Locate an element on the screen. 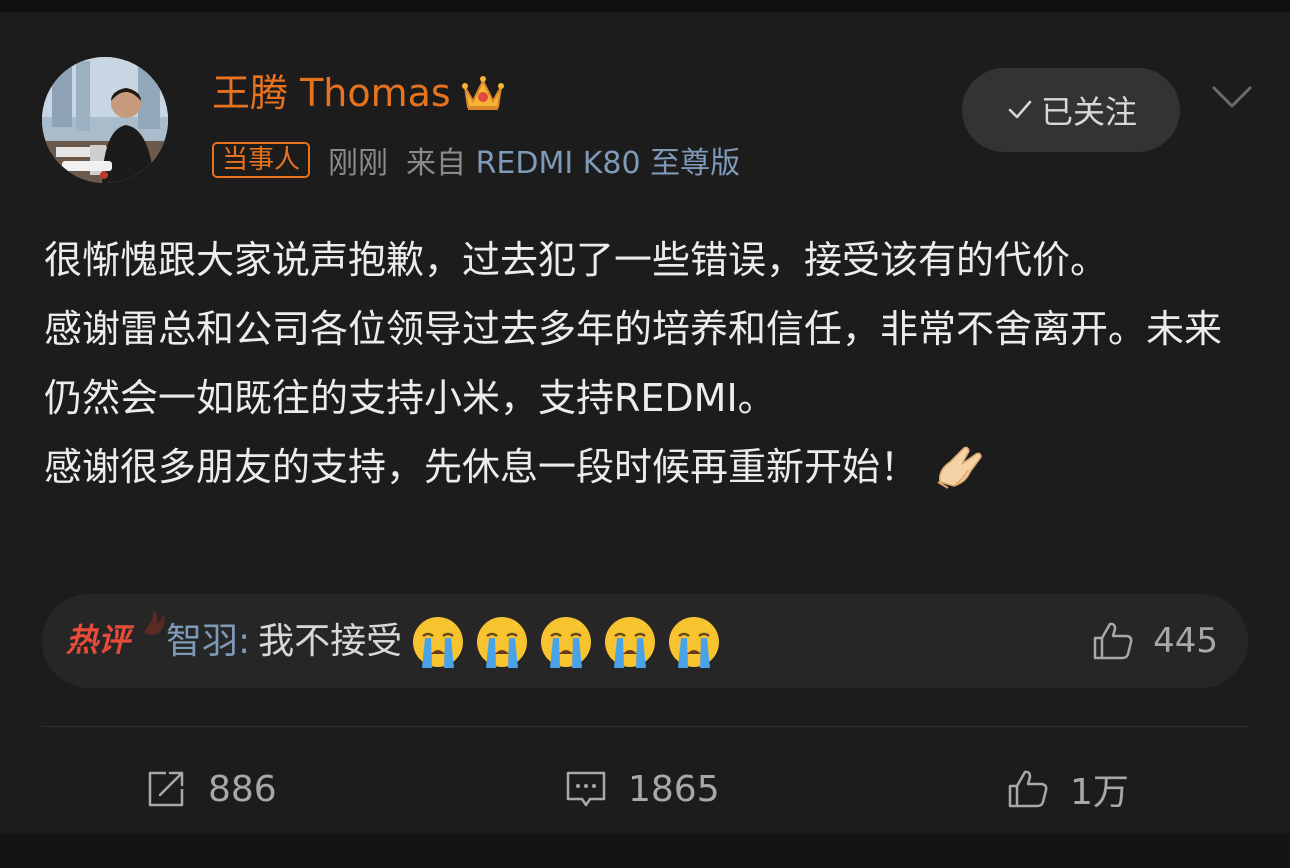 The image size is (1290, 868). post-paragraph-3-text: 感谢很多朋友的支持，先休息一段时候再重新开始！ is located at coordinates (481, 467).